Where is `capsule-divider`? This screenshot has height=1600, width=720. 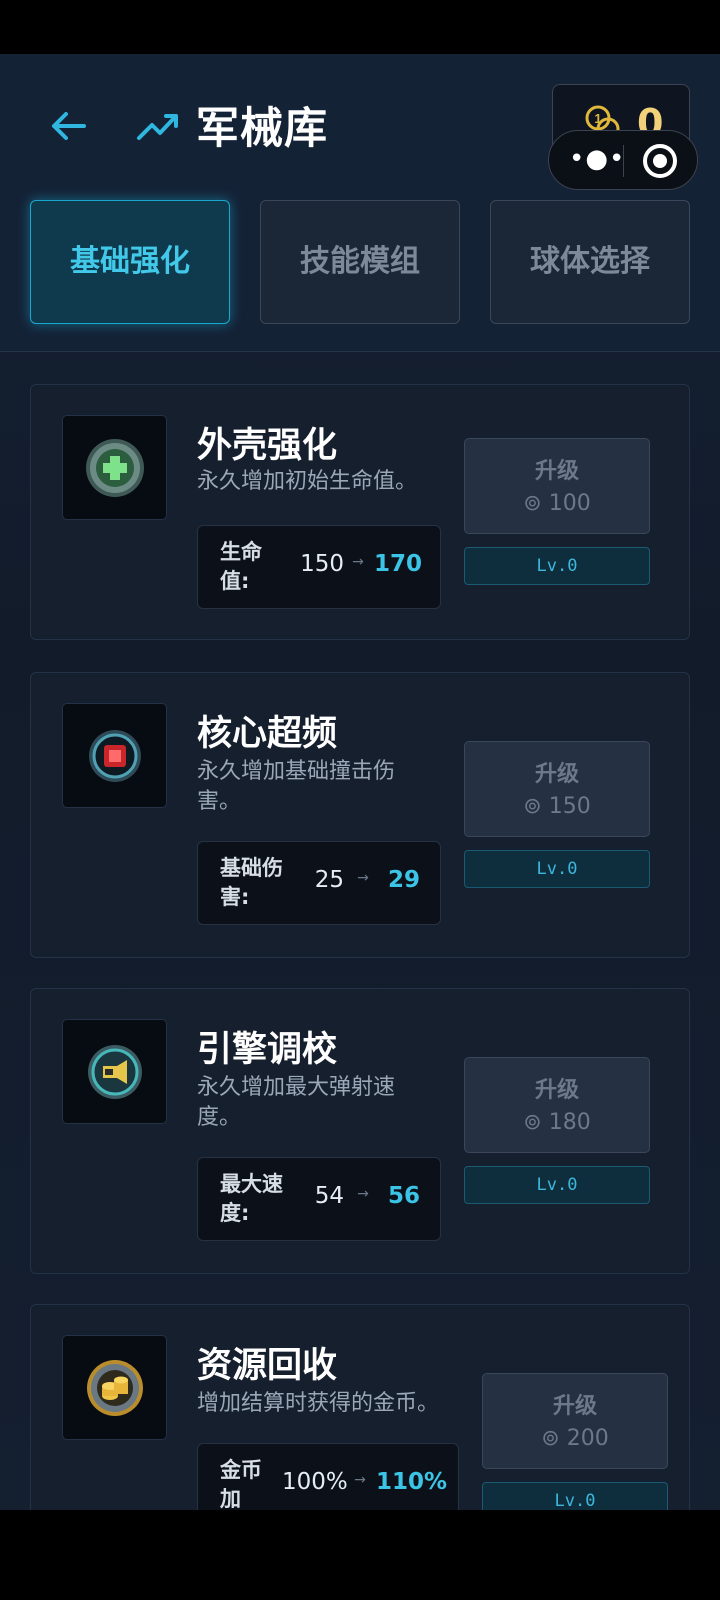
capsule-divider is located at coordinates (623, 161).